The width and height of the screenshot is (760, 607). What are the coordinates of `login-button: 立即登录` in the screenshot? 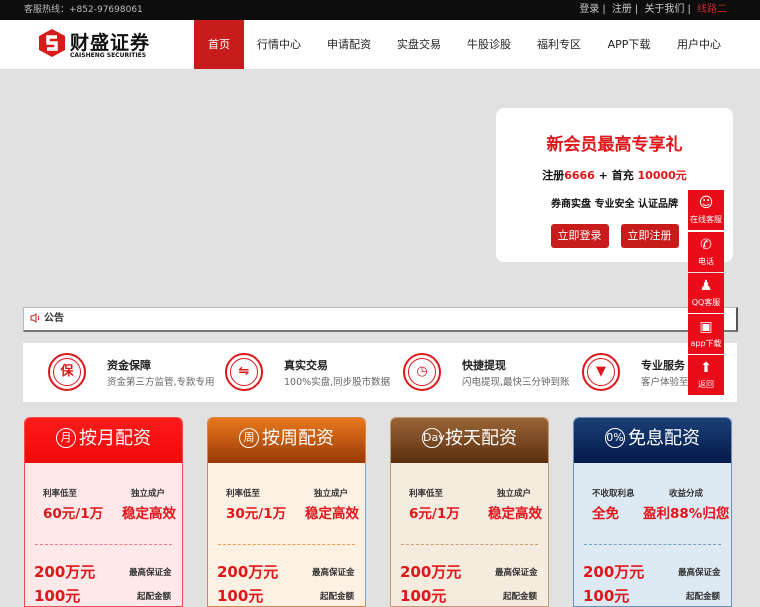 It's located at (579, 236).